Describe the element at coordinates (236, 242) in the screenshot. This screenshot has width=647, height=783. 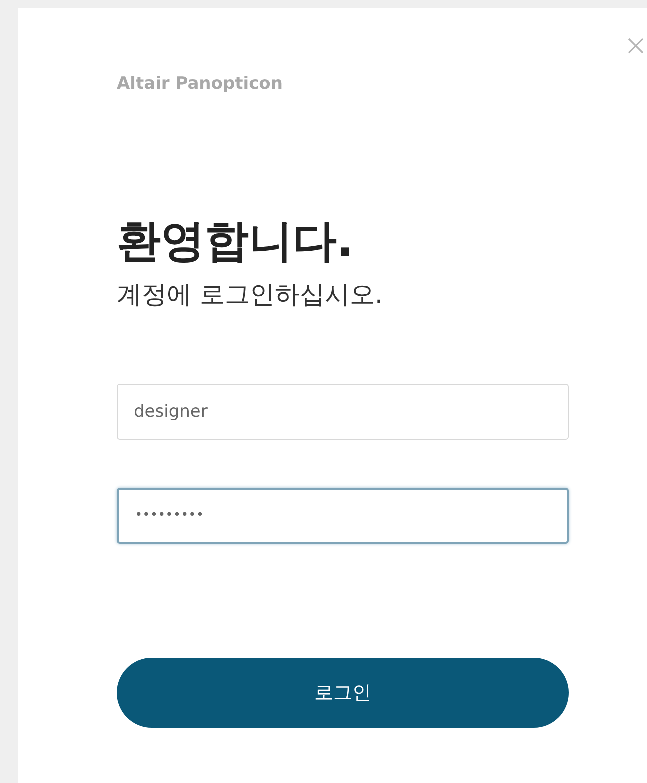
I see `welcome-heading: 환영합니다.` at that location.